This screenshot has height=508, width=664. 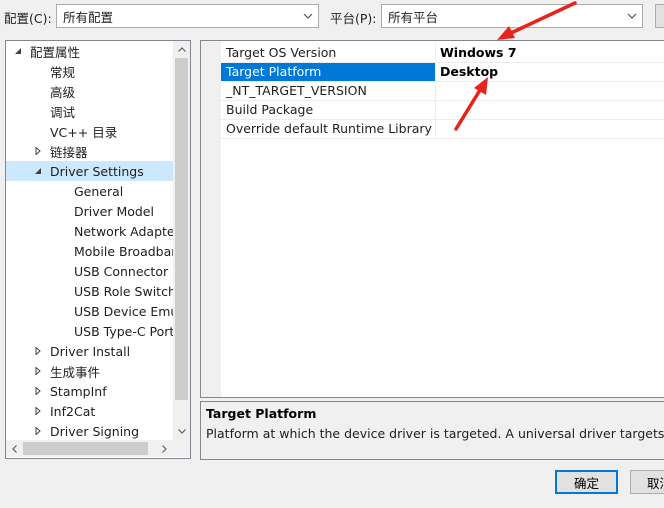 I want to click on tree-item: USB Type-C Port C, so click(x=89, y=331).